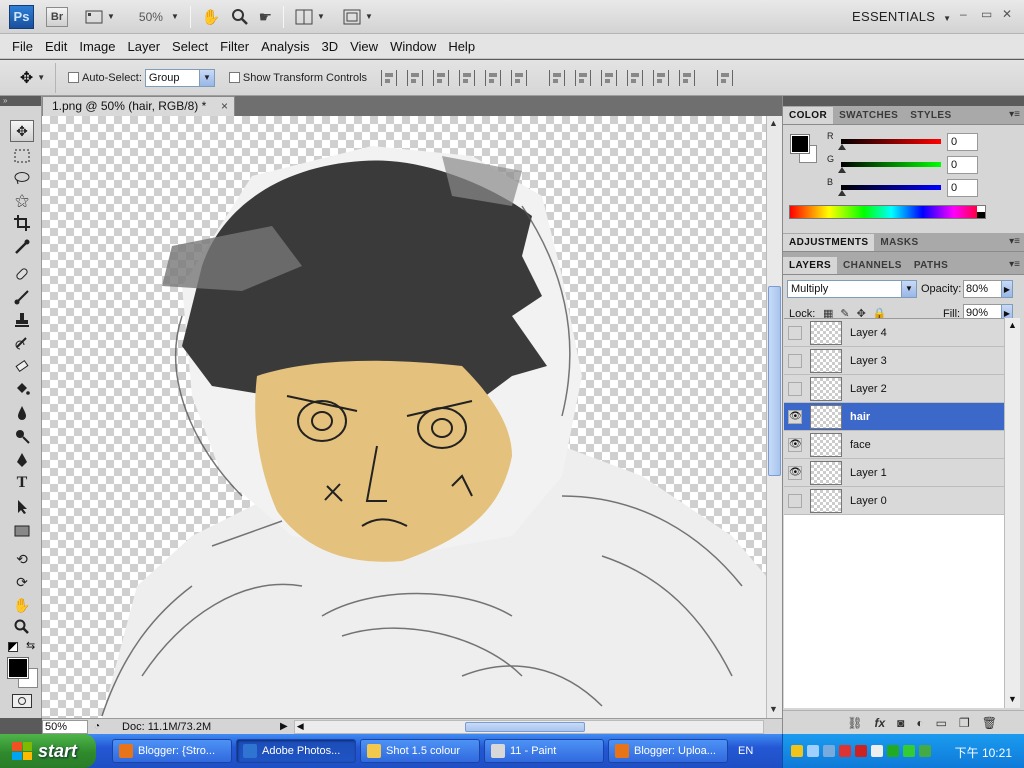 The image size is (1024, 768). I want to click on magic-wand-tool: ⚝, so click(22, 200).